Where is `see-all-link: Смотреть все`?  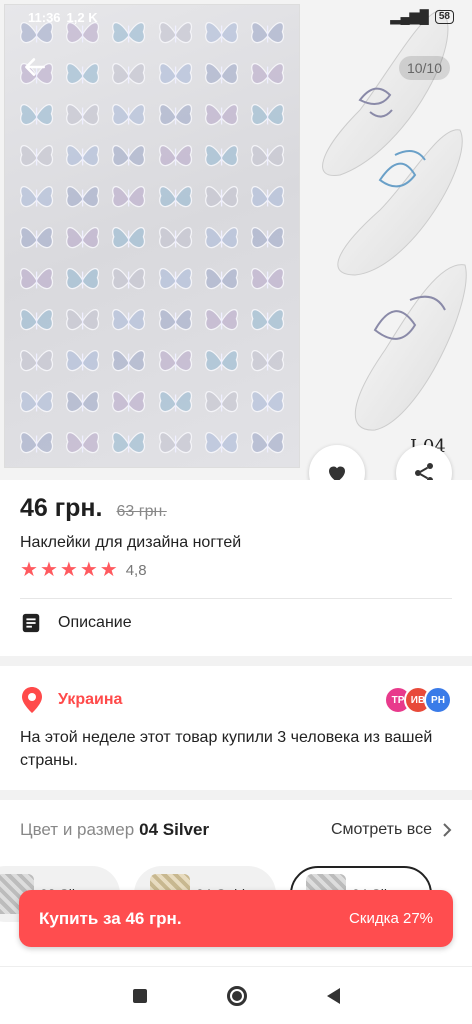
see-all-link: Смотреть все is located at coordinates (391, 830).